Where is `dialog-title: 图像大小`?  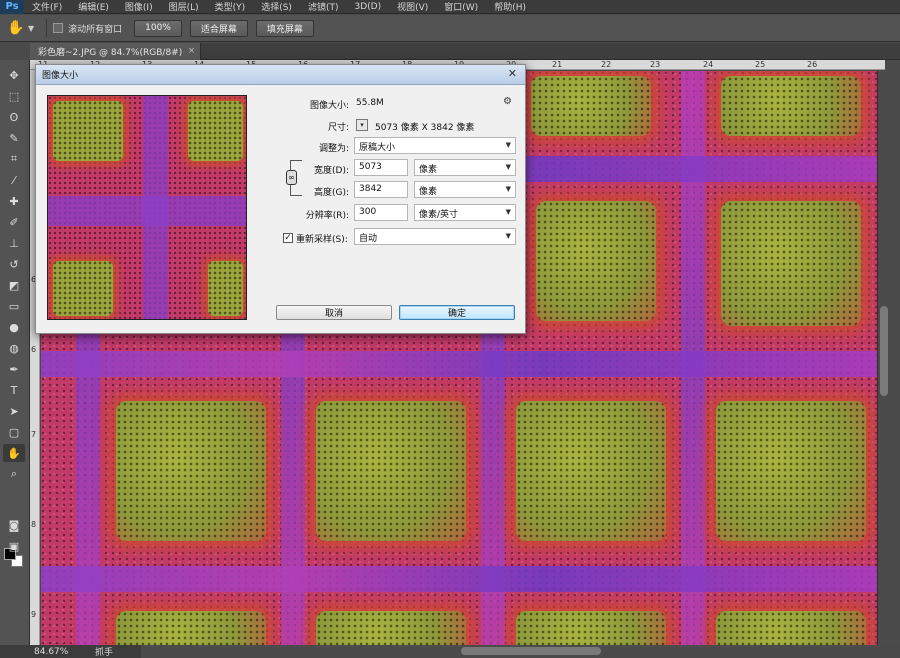 dialog-title: 图像大小 is located at coordinates (60, 76).